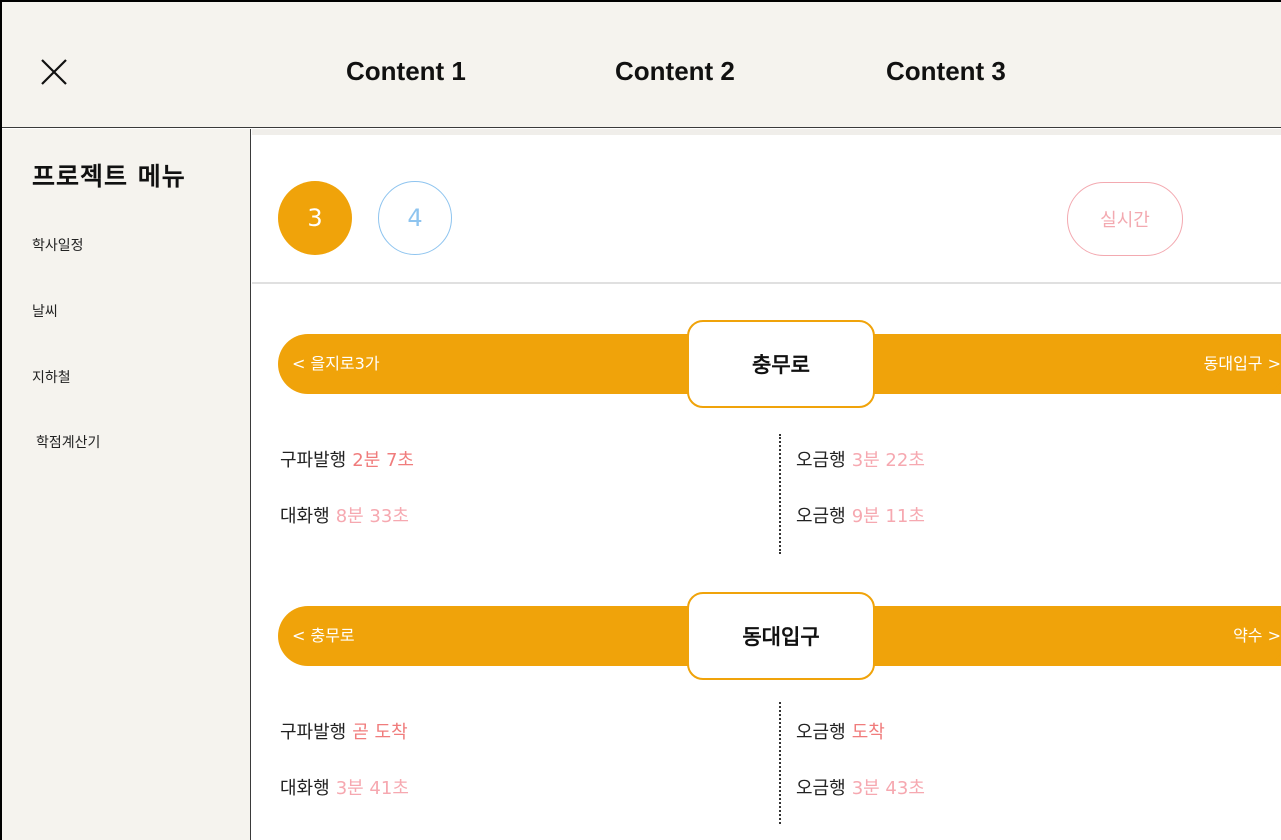 The height and width of the screenshot is (840, 1281). Describe the element at coordinates (766, 206) in the screenshot. I see `line-selector-bar: 3 4 실시간` at that location.